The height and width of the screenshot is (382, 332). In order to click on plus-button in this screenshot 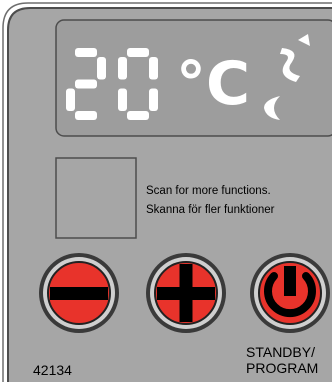, I will do `click(186, 293)`.